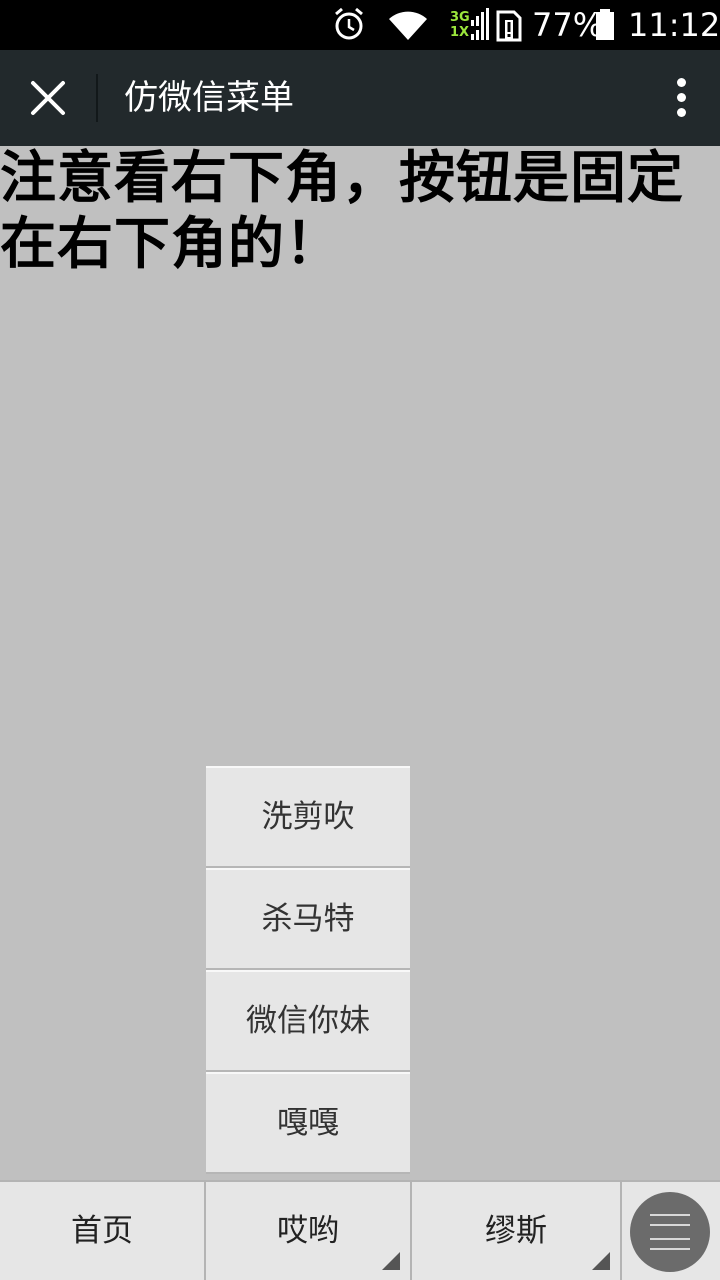 The height and width of the screenshot is (1280, 720). I want to click on signal-icon, so click(480, 24).